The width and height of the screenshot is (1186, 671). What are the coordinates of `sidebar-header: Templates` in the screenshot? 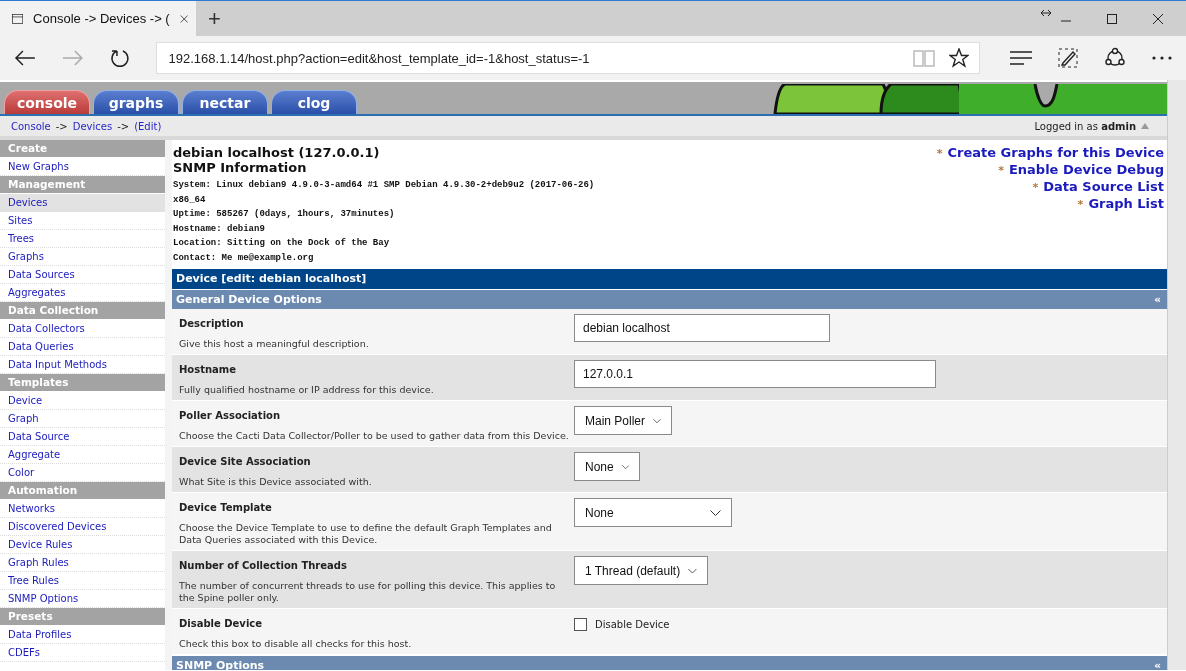 It's located at (82, 383).